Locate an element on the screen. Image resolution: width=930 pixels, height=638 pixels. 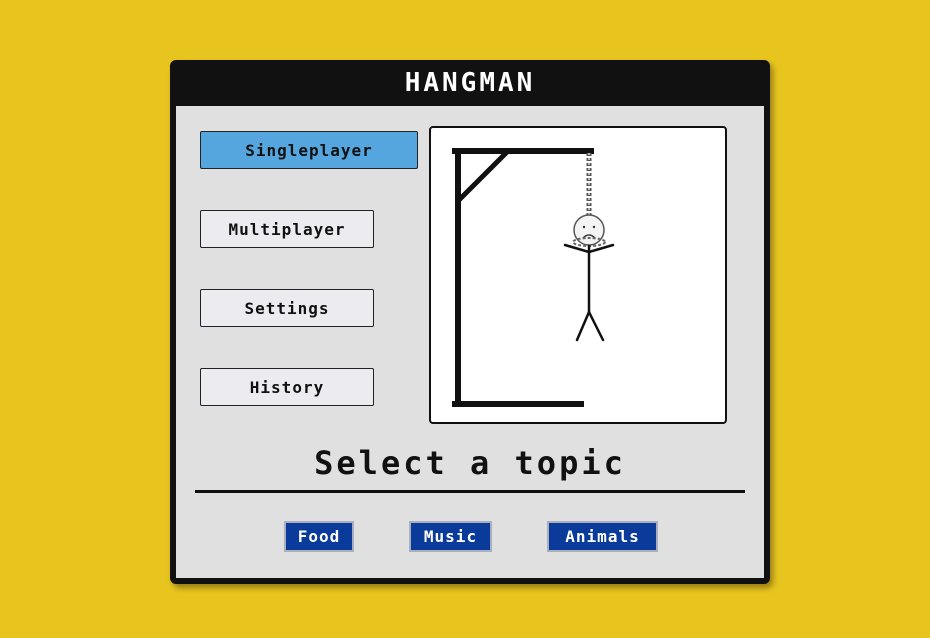
topic-animals-label: Animals is located at coordinates (602, 536).